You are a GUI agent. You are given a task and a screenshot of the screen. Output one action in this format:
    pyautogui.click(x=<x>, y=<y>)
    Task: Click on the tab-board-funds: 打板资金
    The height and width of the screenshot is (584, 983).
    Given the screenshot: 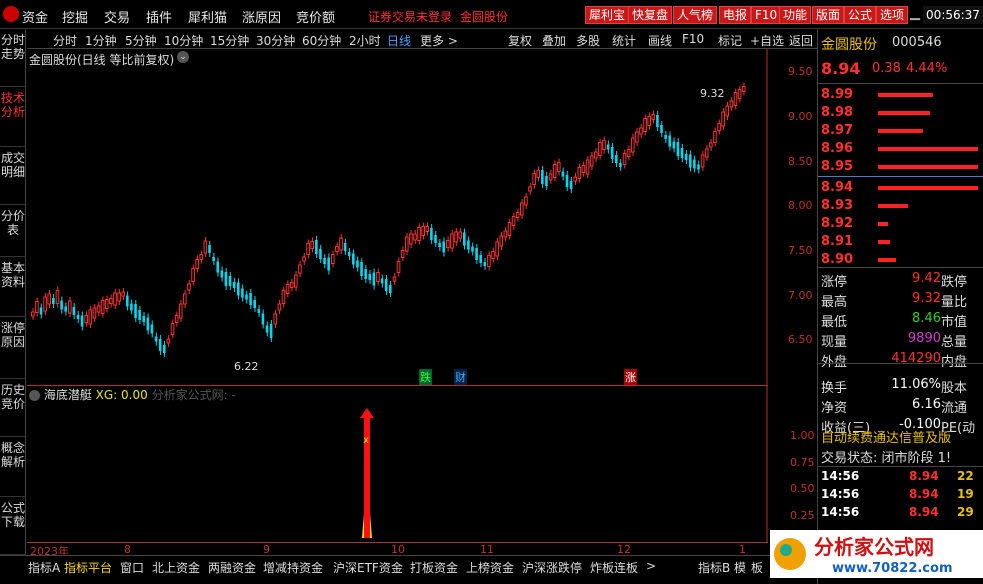 What is the action you would take?
    pyautogui.click(x=434, y=567)
    